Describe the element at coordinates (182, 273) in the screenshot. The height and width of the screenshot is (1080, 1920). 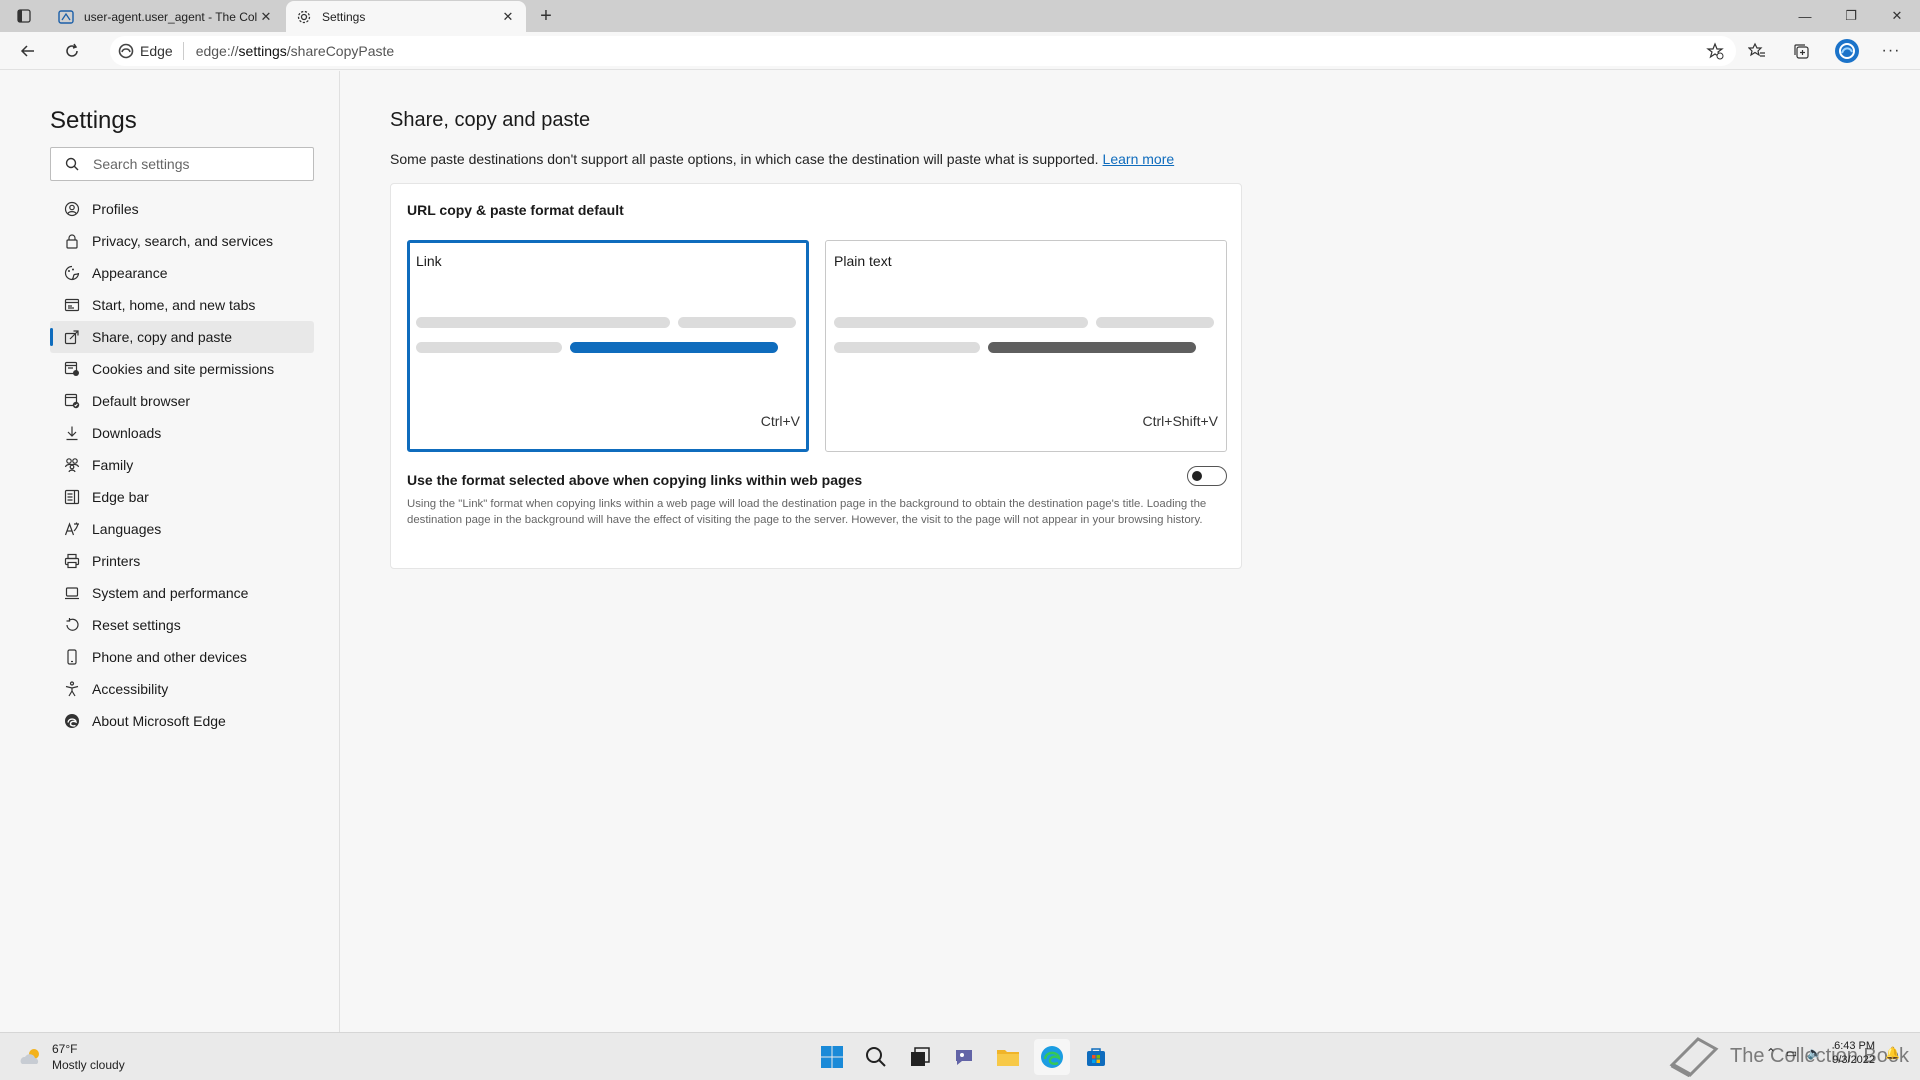
I see `sidebar-item-appearance: Appearance` at that location.